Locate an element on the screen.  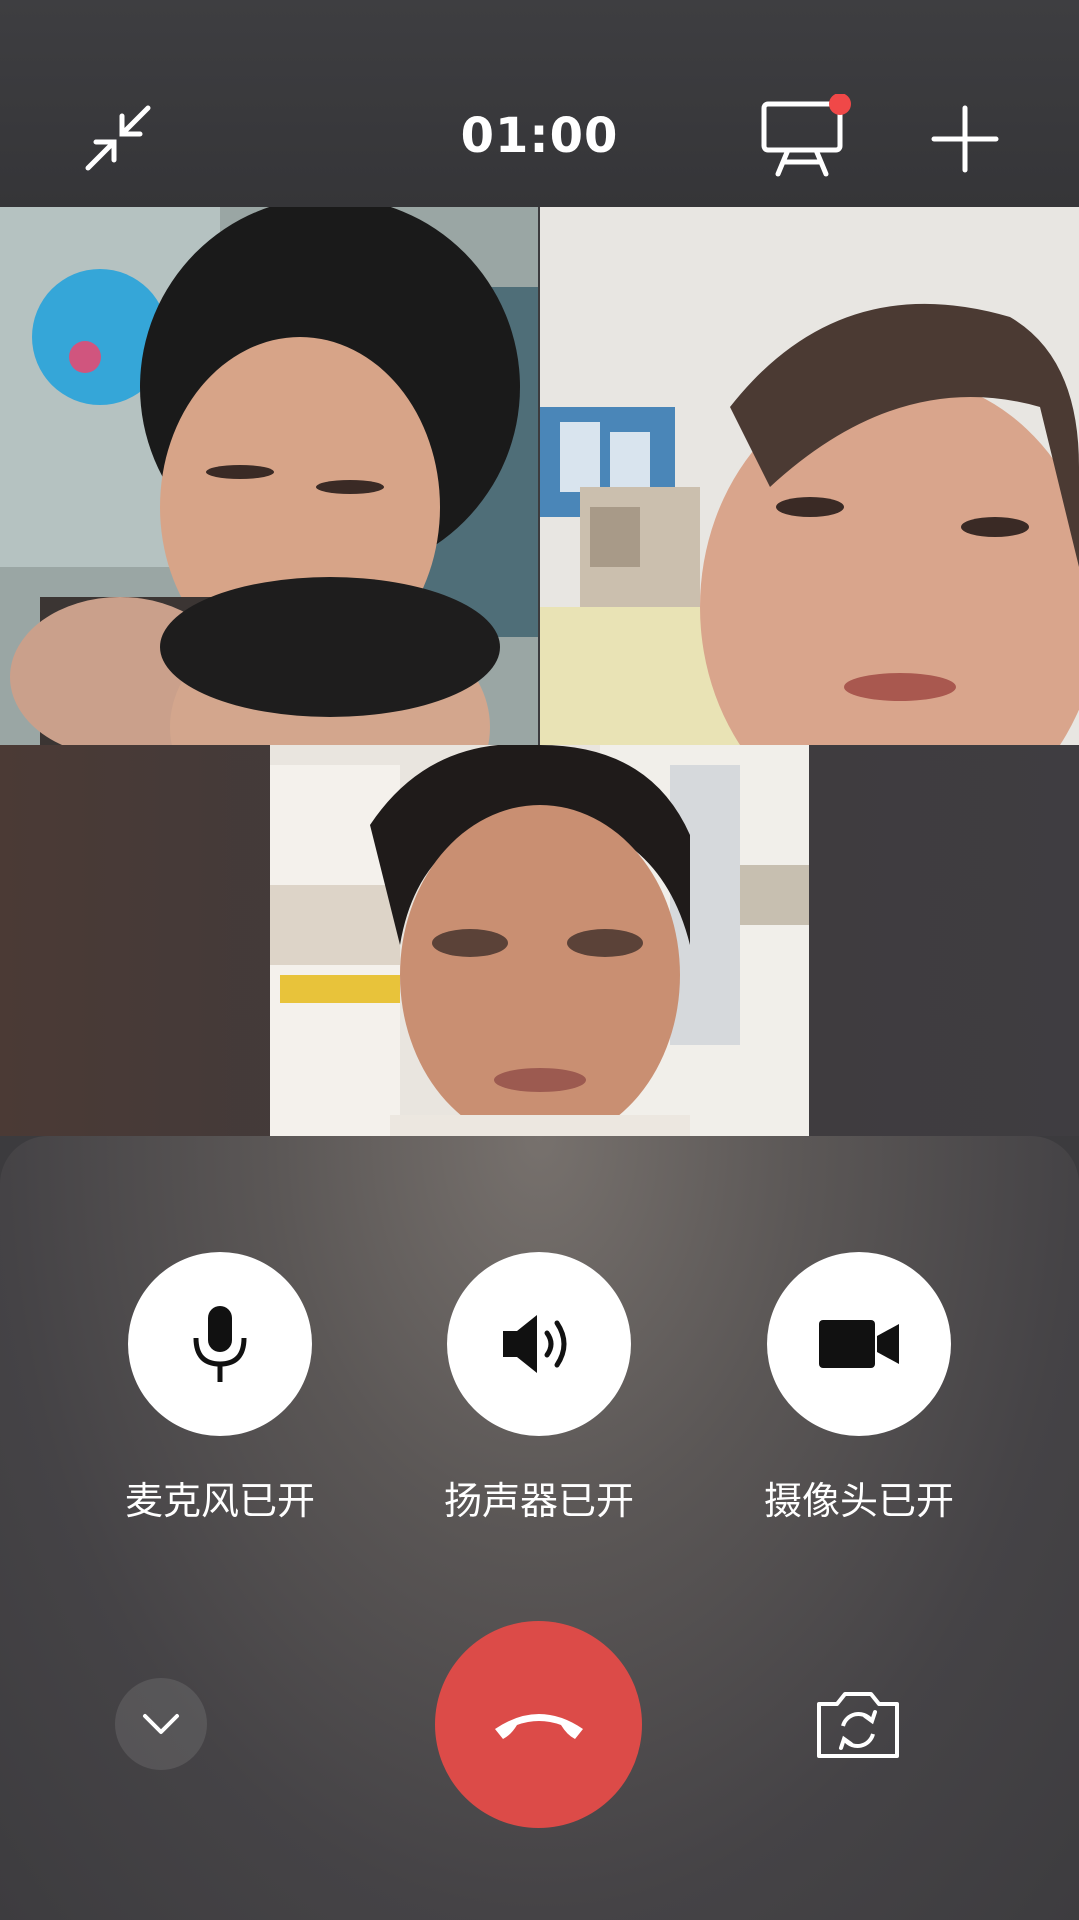
plus-icon is located at coordinates (965, 139).